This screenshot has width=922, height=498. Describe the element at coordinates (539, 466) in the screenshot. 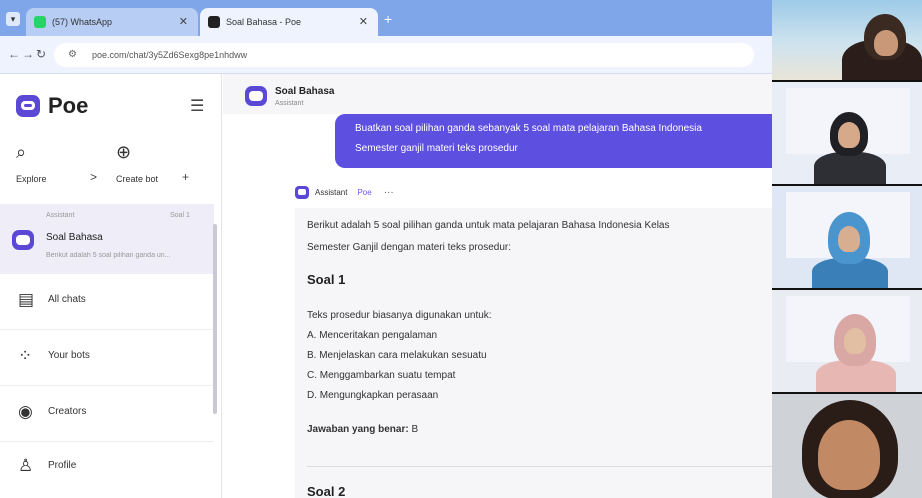

I see `divider` at that location.